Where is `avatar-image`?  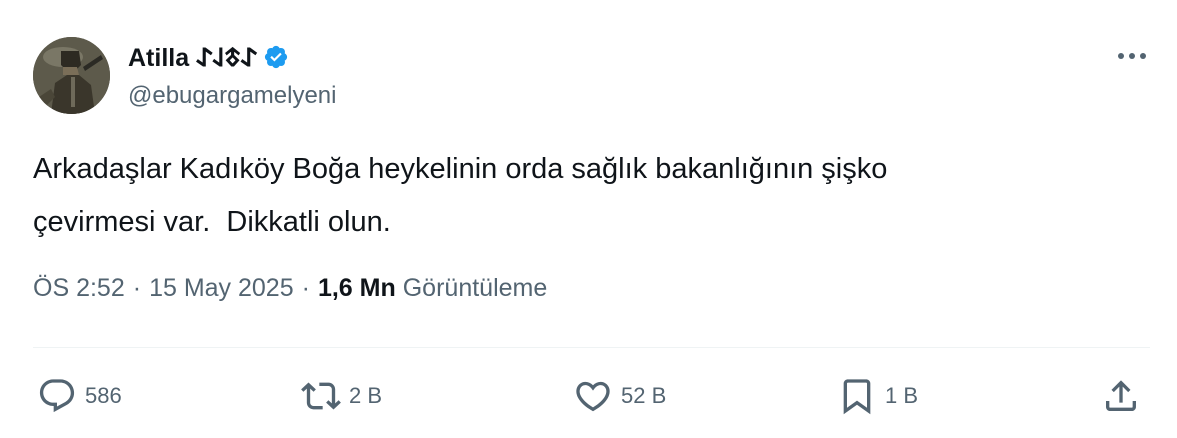 avatar-image is located at coordinates (71, 75).